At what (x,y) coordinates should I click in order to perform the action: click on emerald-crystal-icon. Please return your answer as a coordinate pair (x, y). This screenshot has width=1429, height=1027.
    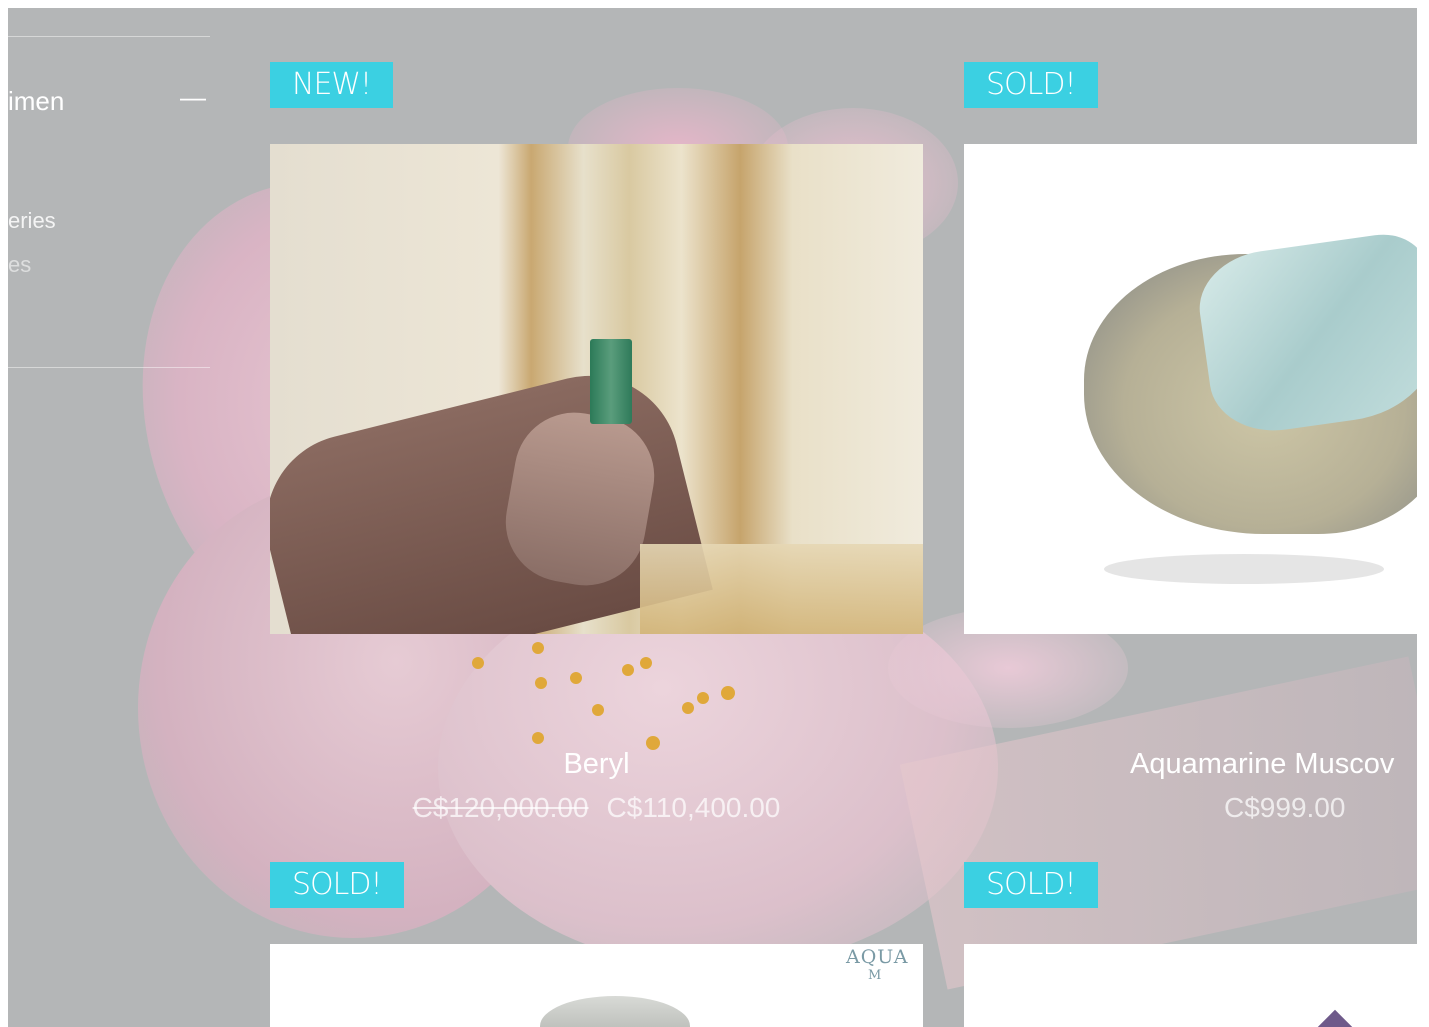
    Looking at the image, I should click on (611, 381).